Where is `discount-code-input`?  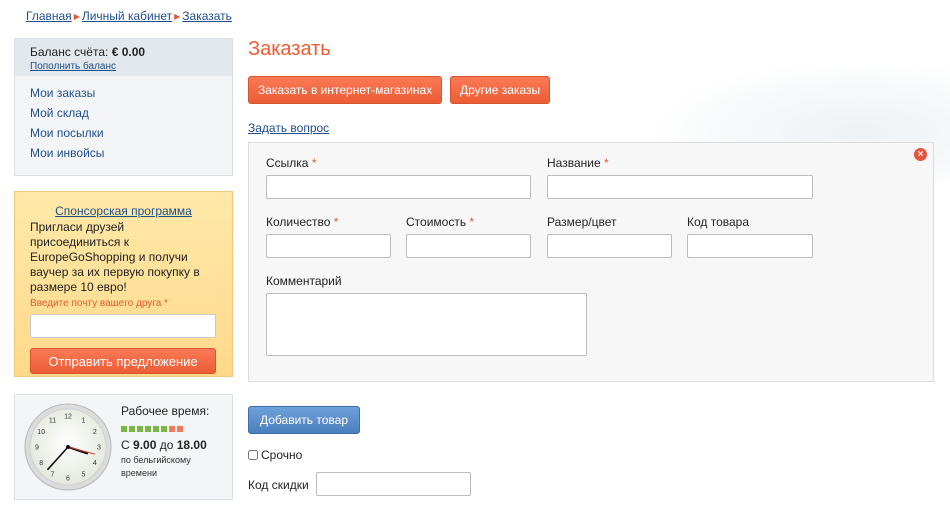 discount-code-input is located at coordinates (393, 484).